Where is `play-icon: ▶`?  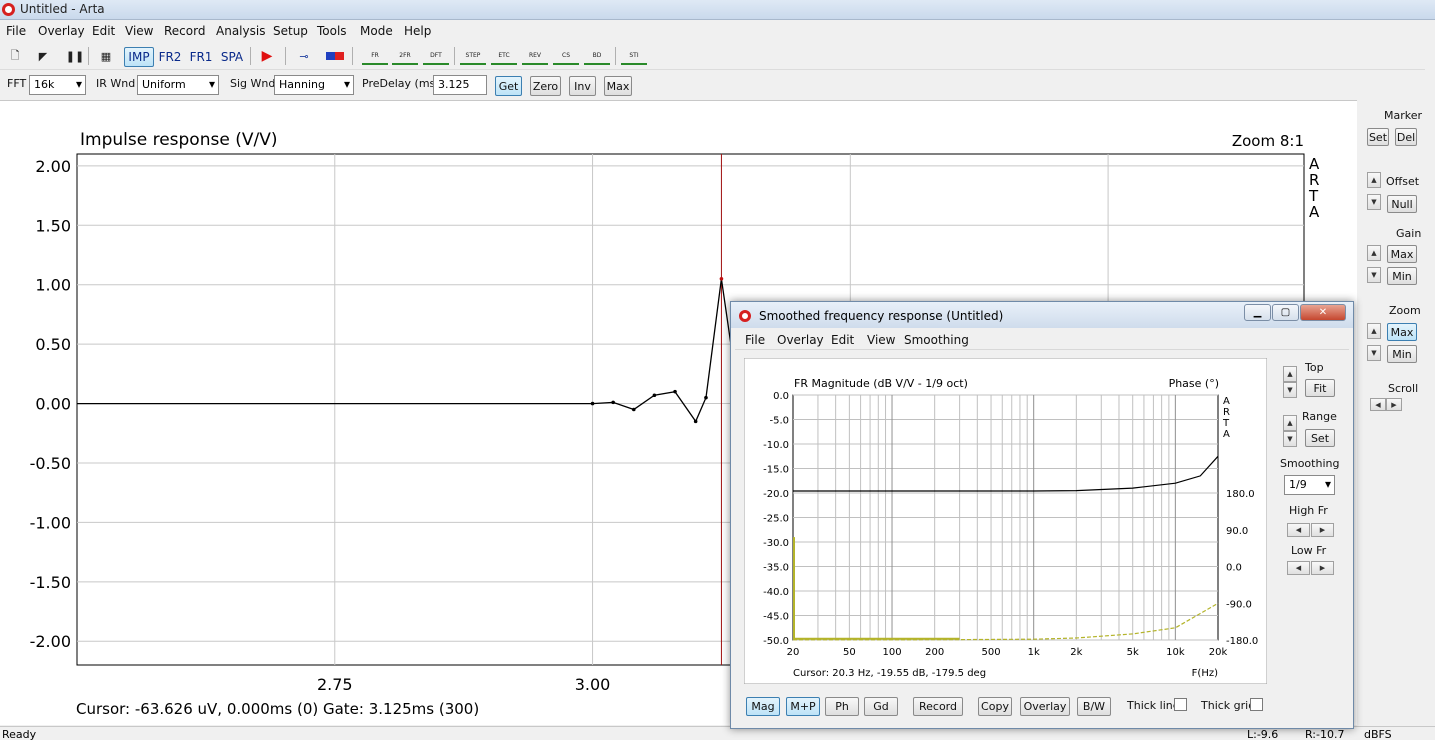 play-icon: ▶ is located at coordinates (267, 56).